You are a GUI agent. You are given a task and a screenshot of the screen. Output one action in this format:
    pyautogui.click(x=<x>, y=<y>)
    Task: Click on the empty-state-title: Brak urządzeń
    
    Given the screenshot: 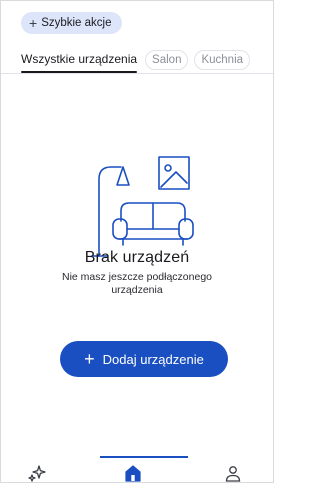 What is the action you would take?
    pyautogui.click(x=137, y=257)
    